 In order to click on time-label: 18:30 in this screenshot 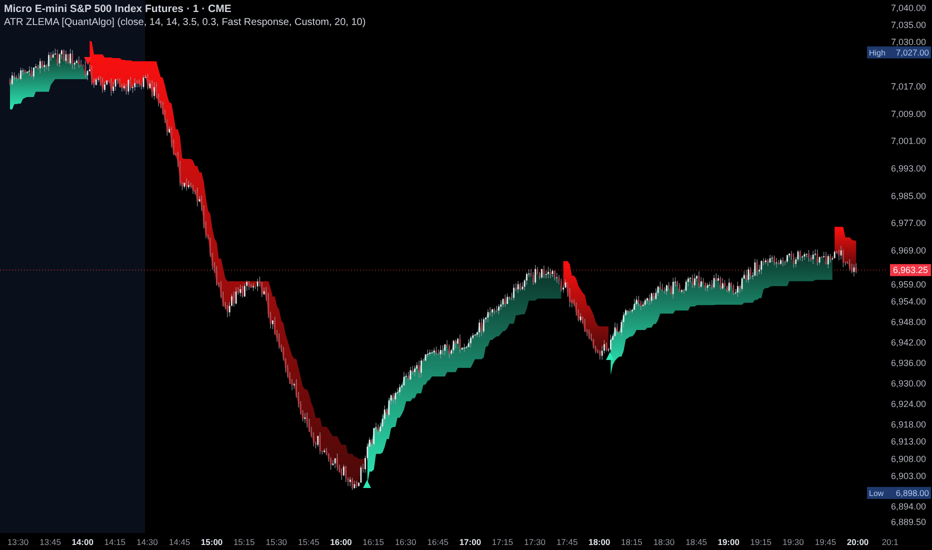, I will do `click(664, 542)`.